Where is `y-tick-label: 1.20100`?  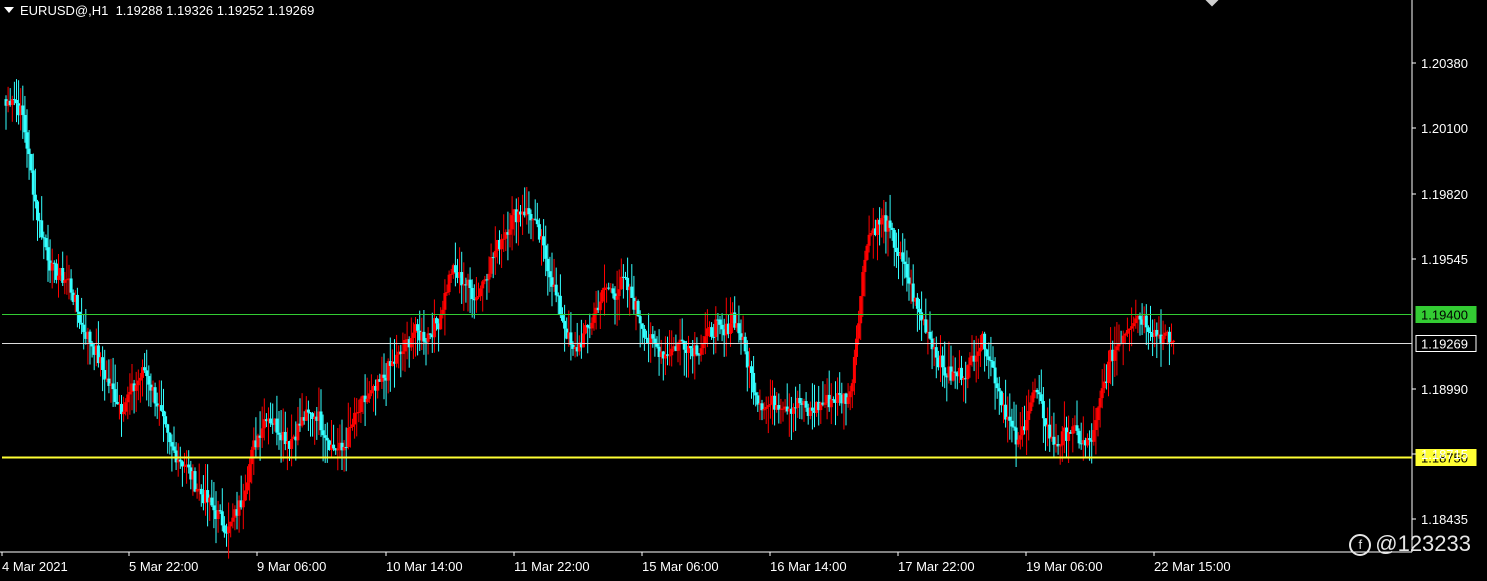 y-tick-label: 1.20100 is located at coordinates (1444, 128).